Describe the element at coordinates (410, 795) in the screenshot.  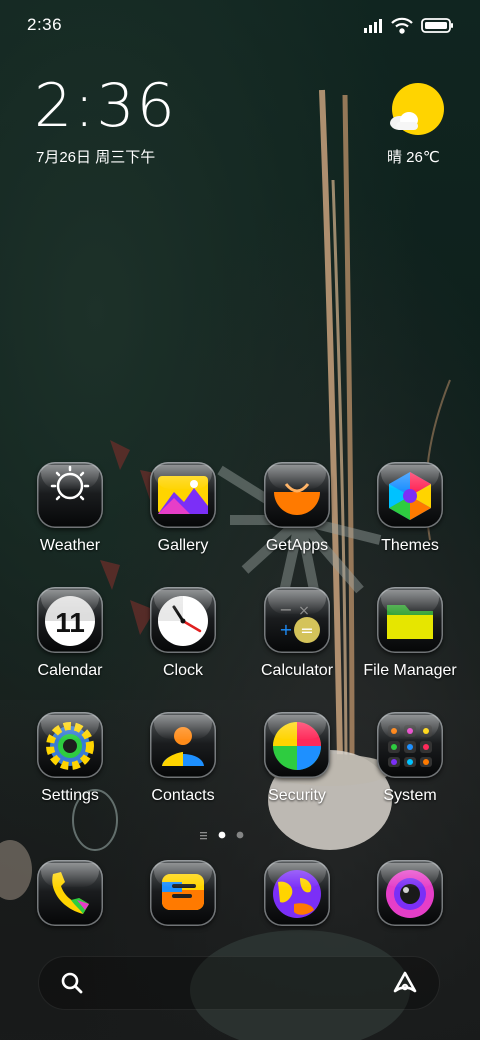
I see `app-label: System` at that location.